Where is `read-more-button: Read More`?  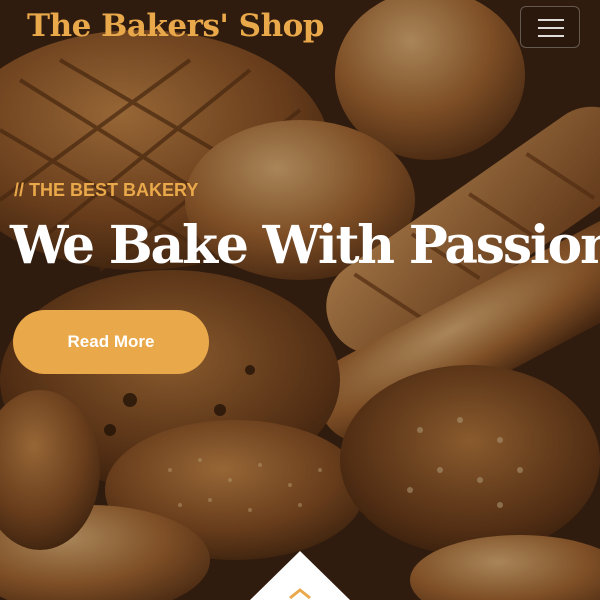 read-more-button: Read More is located at coordinates (111, 342).